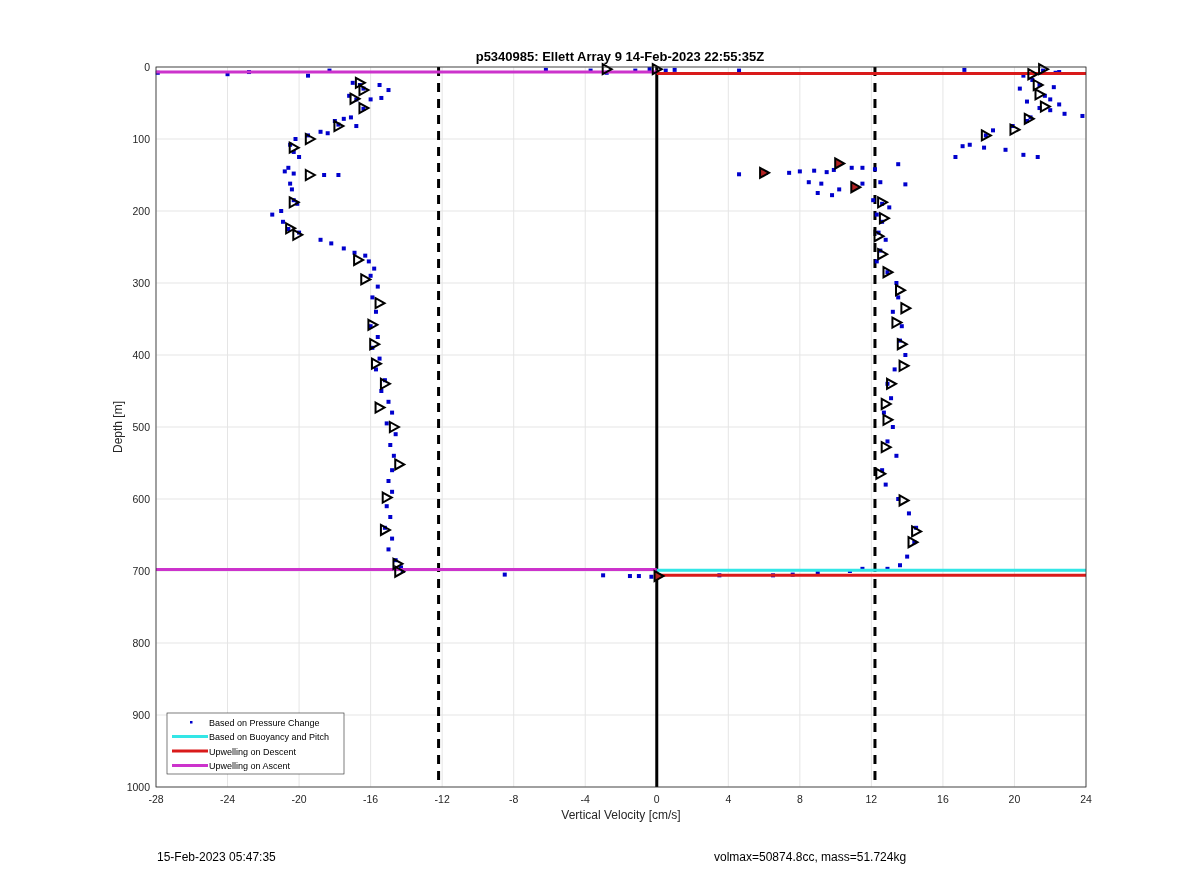 The height and width of the screenshot is (885, 1200). Describe the element at coordinates (253, 751) in the screenshot. I see `legend-label: Upwelling on Descent` at that location.